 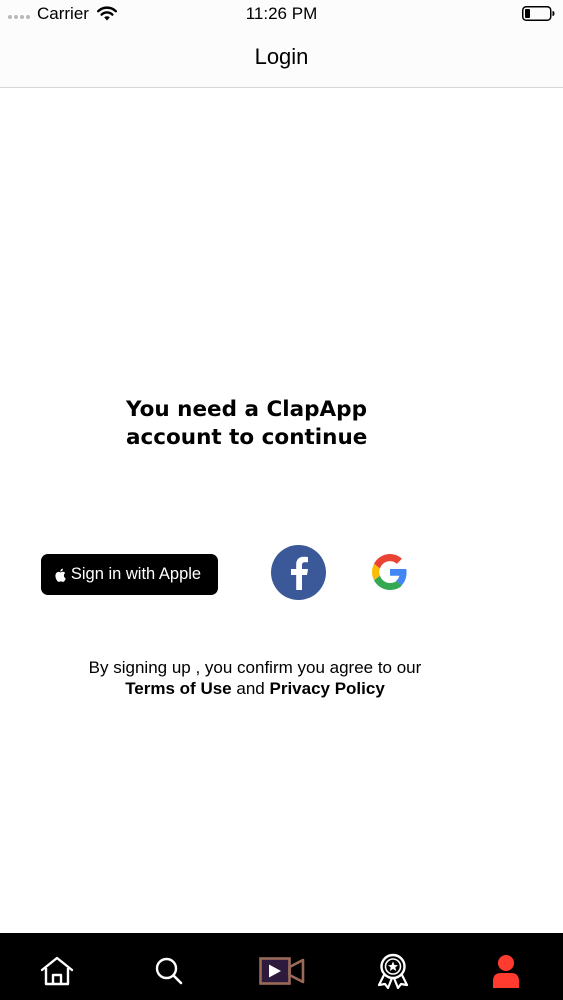 I want to click on navigation-bar: Login, so click(x=281, y=58).